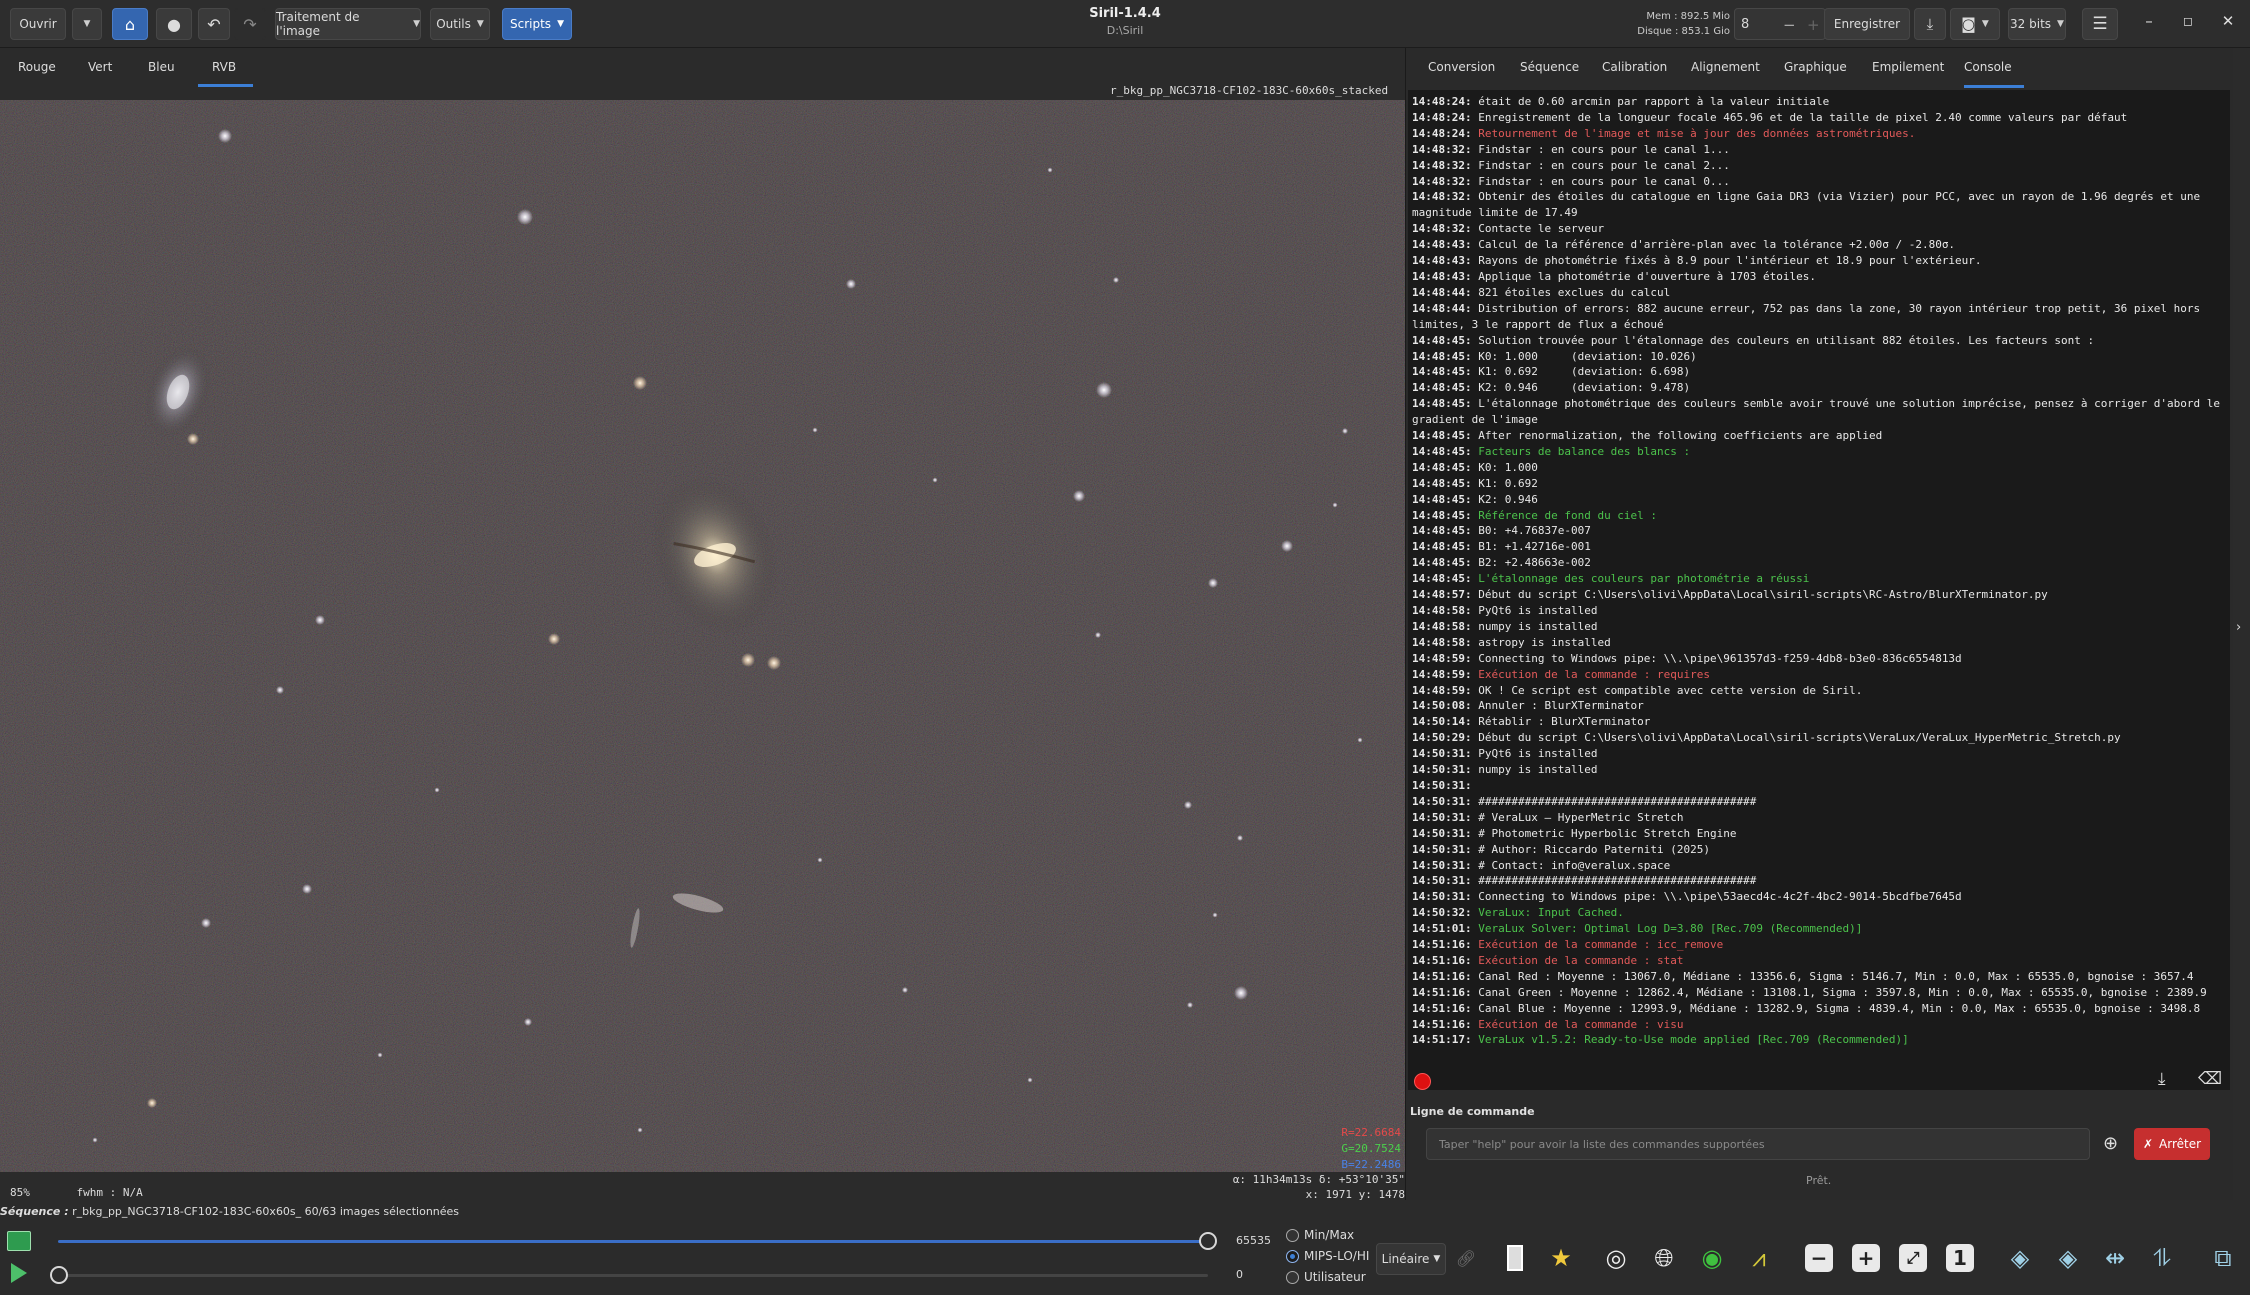 Image resolution: width=2250 pixels, height=1295 pixels. I want to click on zoom-100-button: 1, so click(1960, 1258).